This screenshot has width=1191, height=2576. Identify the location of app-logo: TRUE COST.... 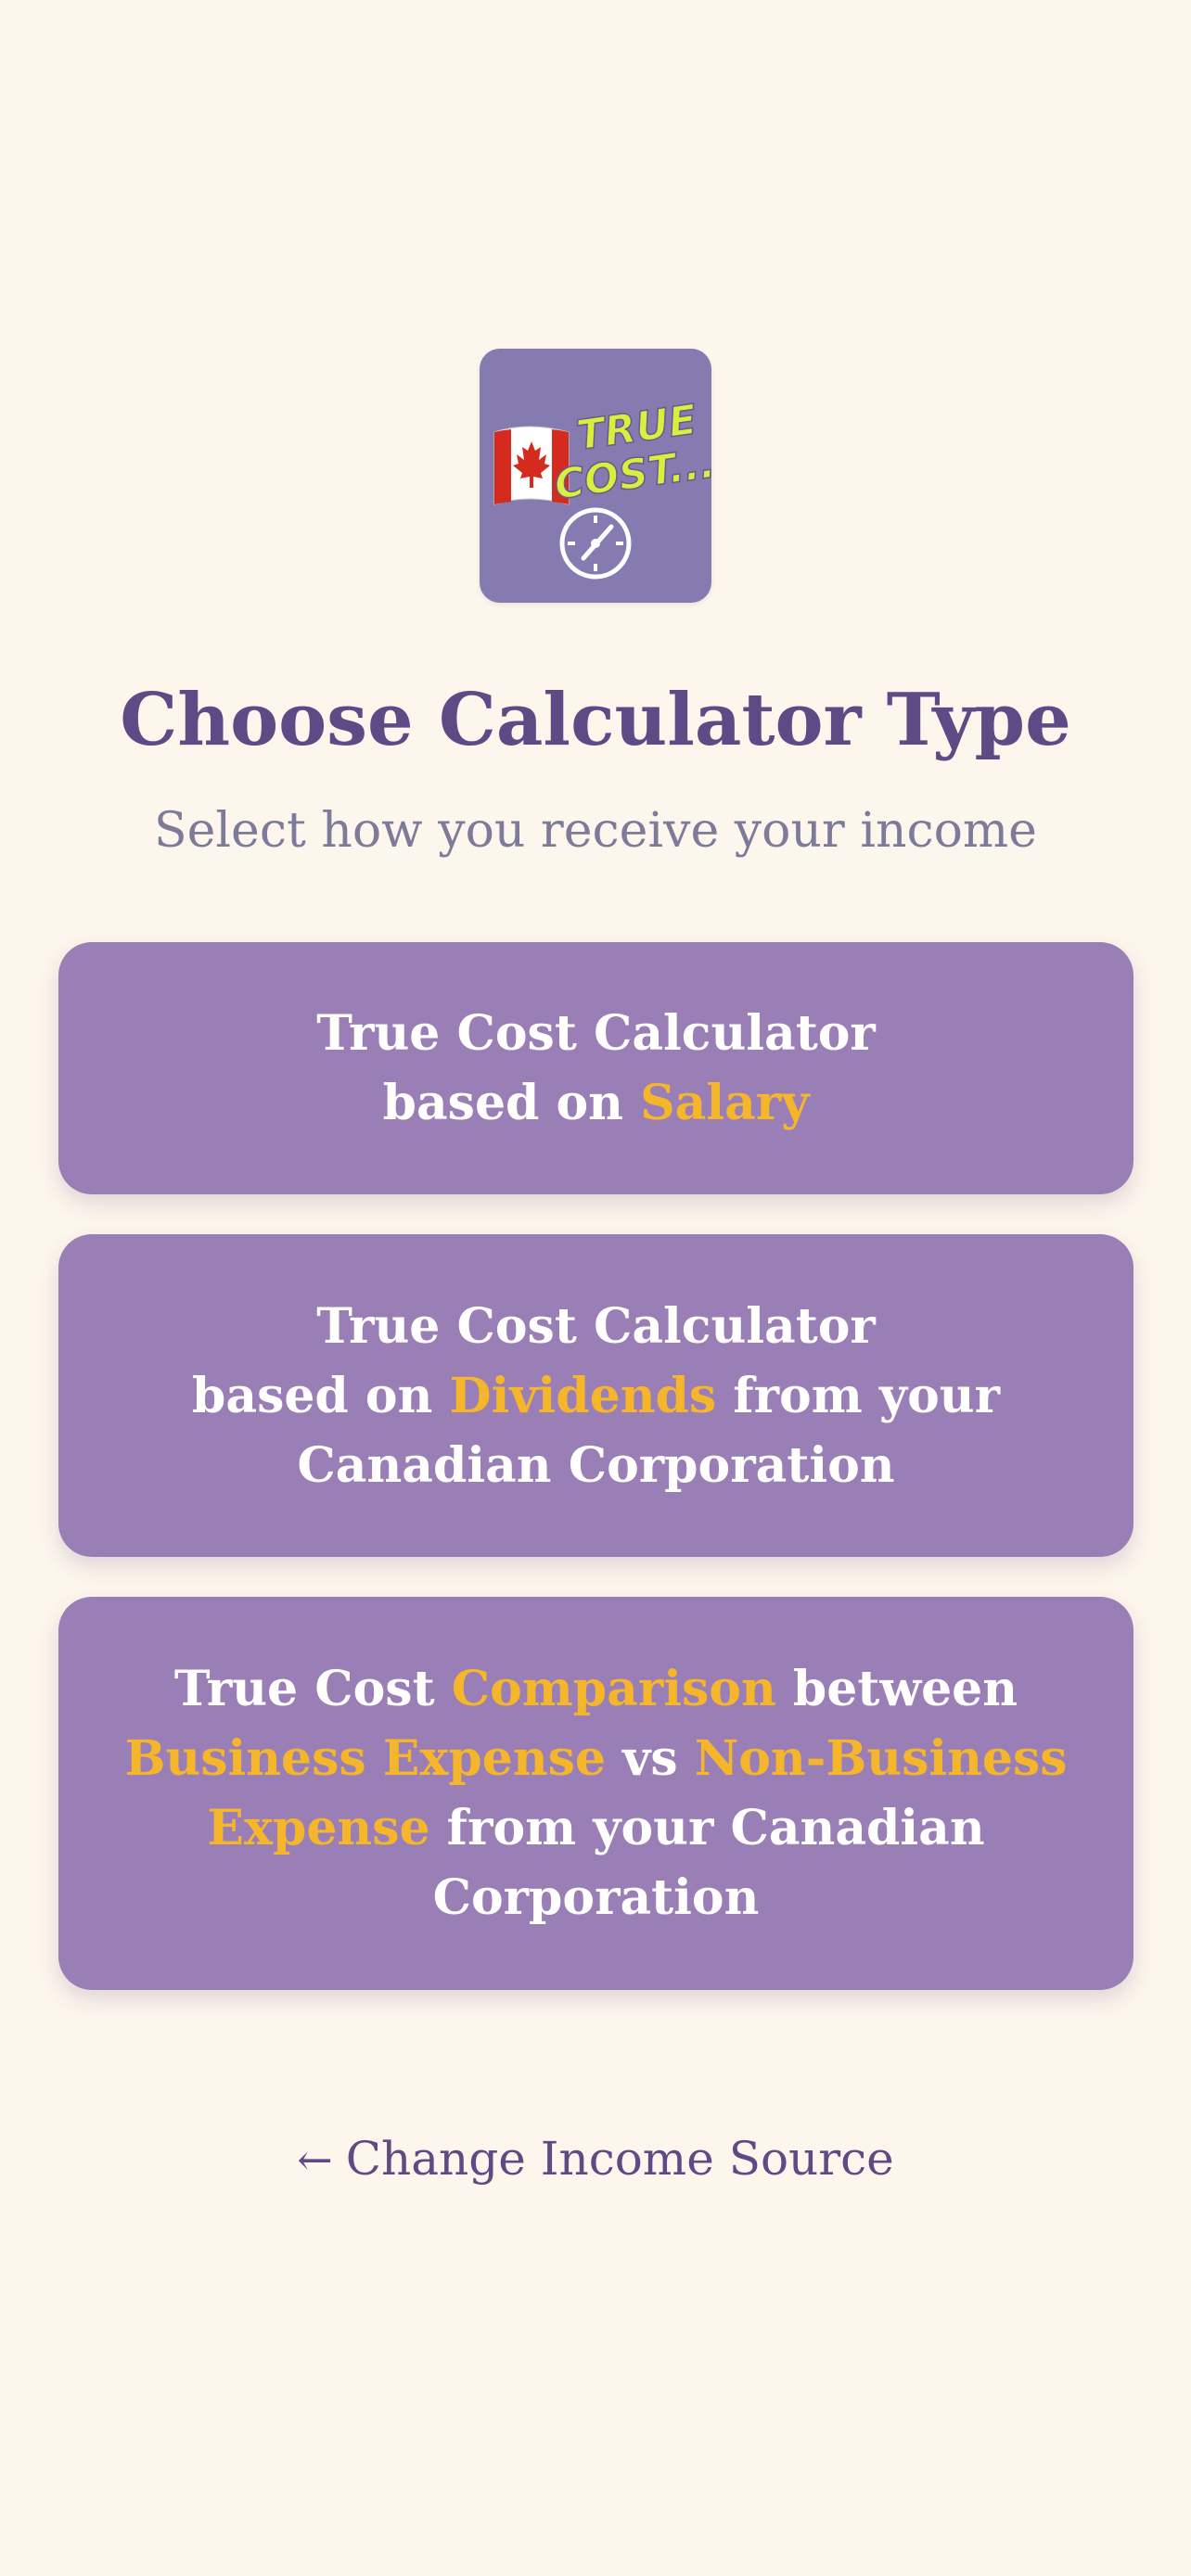
(595, 476).